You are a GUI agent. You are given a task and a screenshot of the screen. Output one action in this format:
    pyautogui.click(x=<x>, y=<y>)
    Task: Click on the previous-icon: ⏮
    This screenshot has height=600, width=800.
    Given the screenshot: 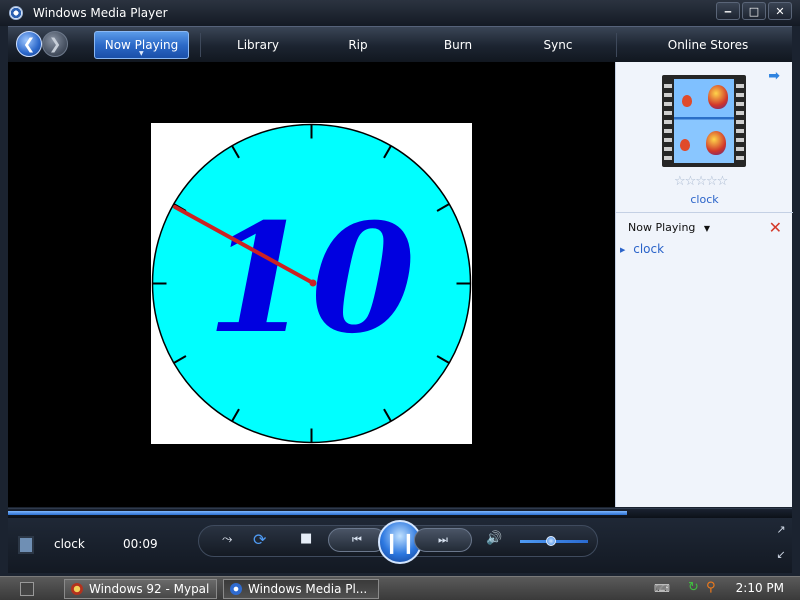 What is the action you would take?
    pyautogui.click(x=357, y=539)
    